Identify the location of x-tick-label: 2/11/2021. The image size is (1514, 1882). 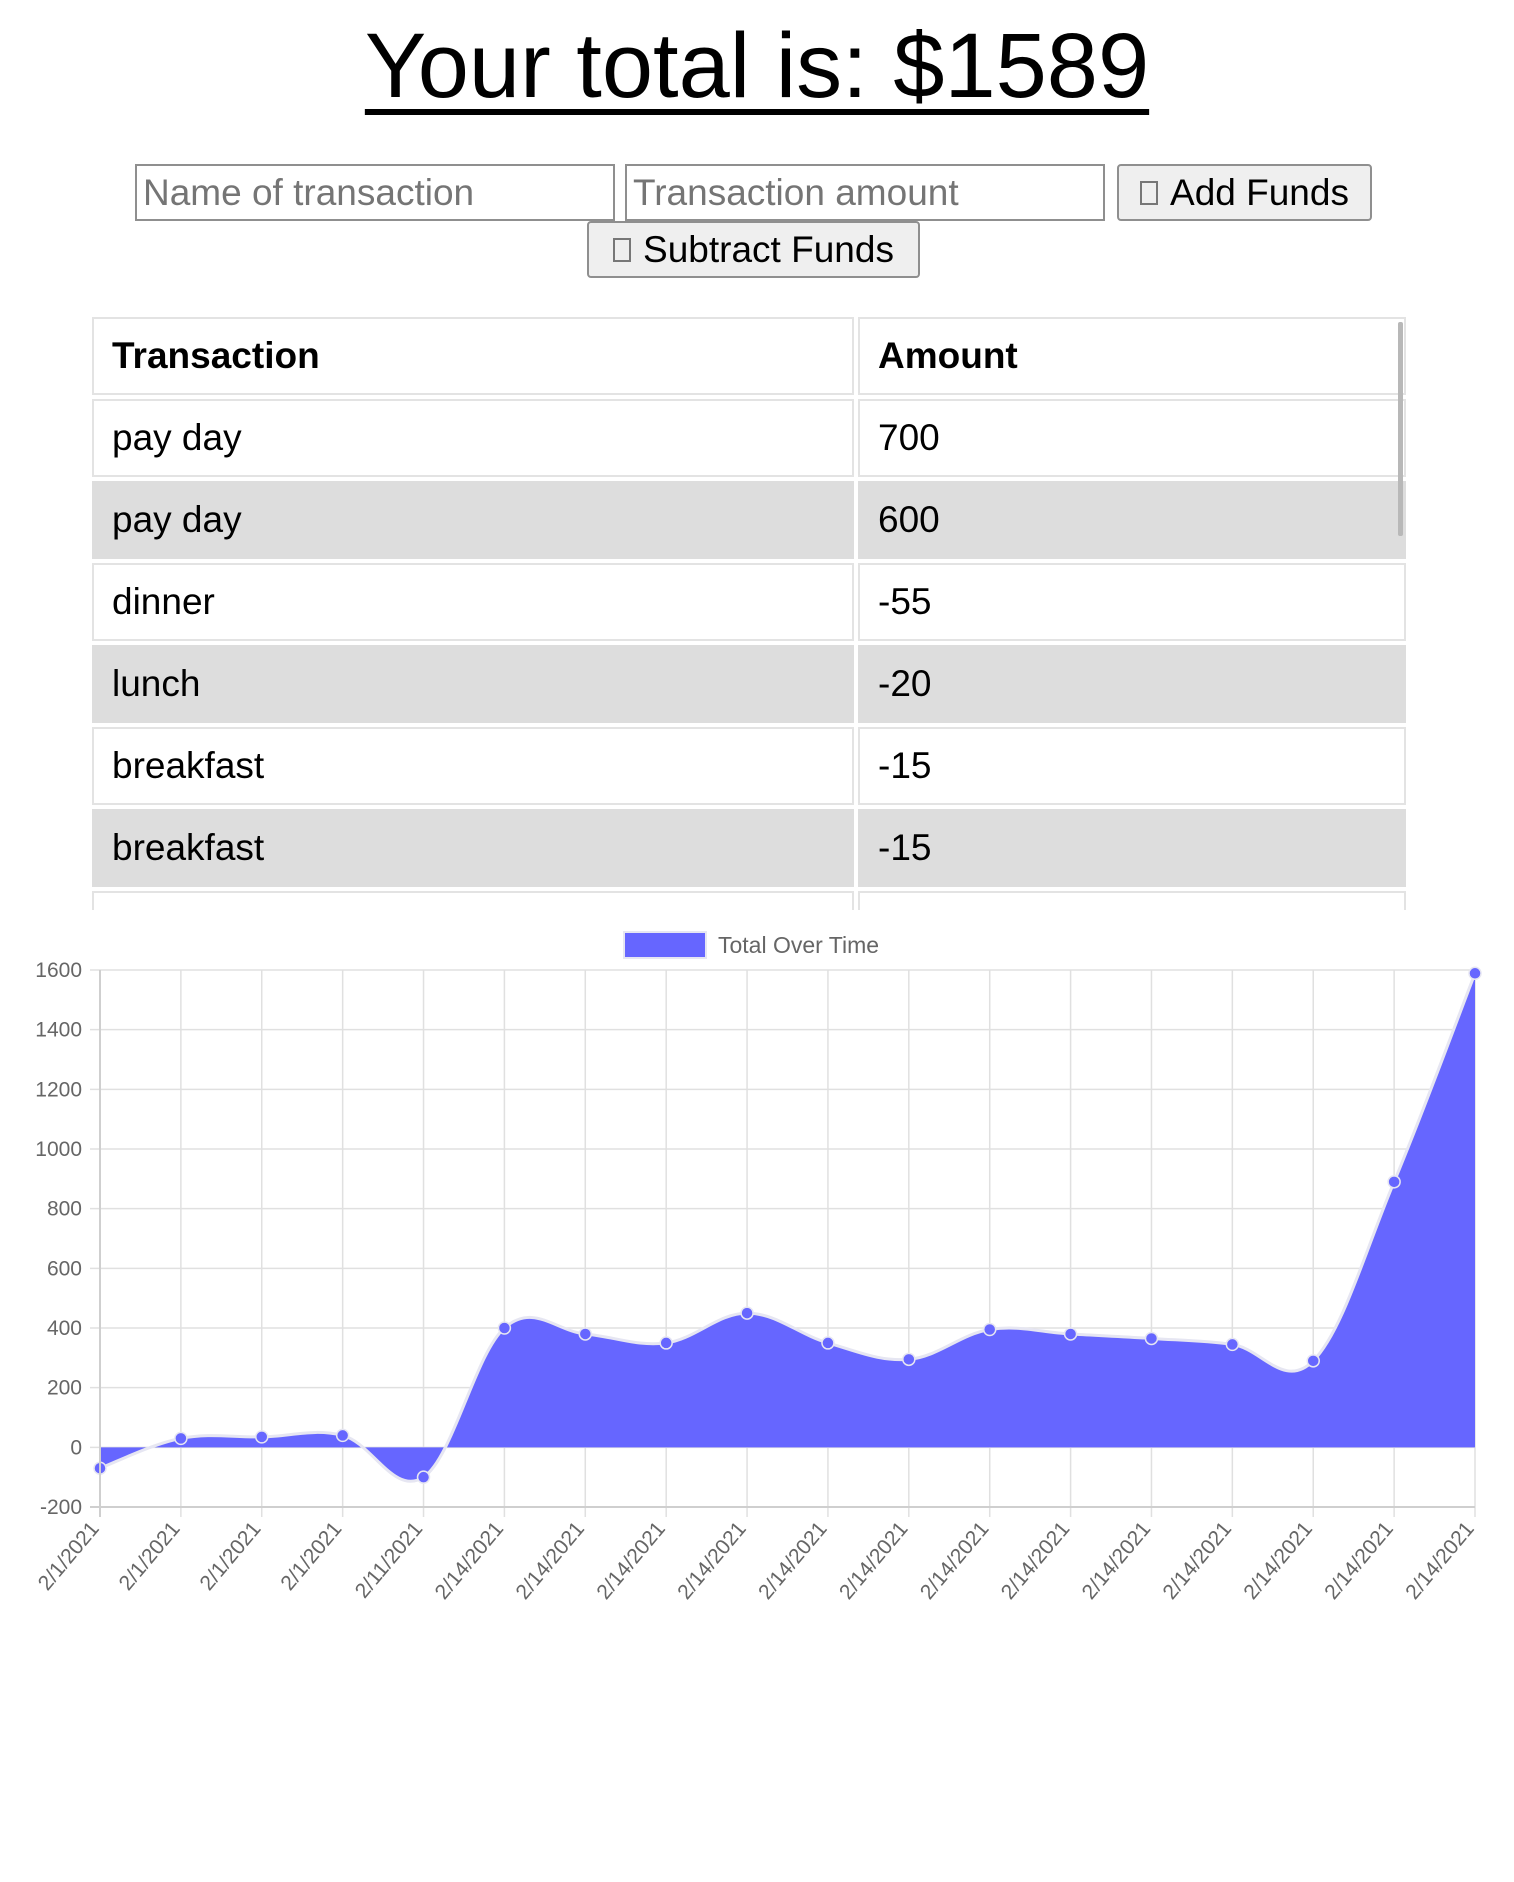
(389, 1559).